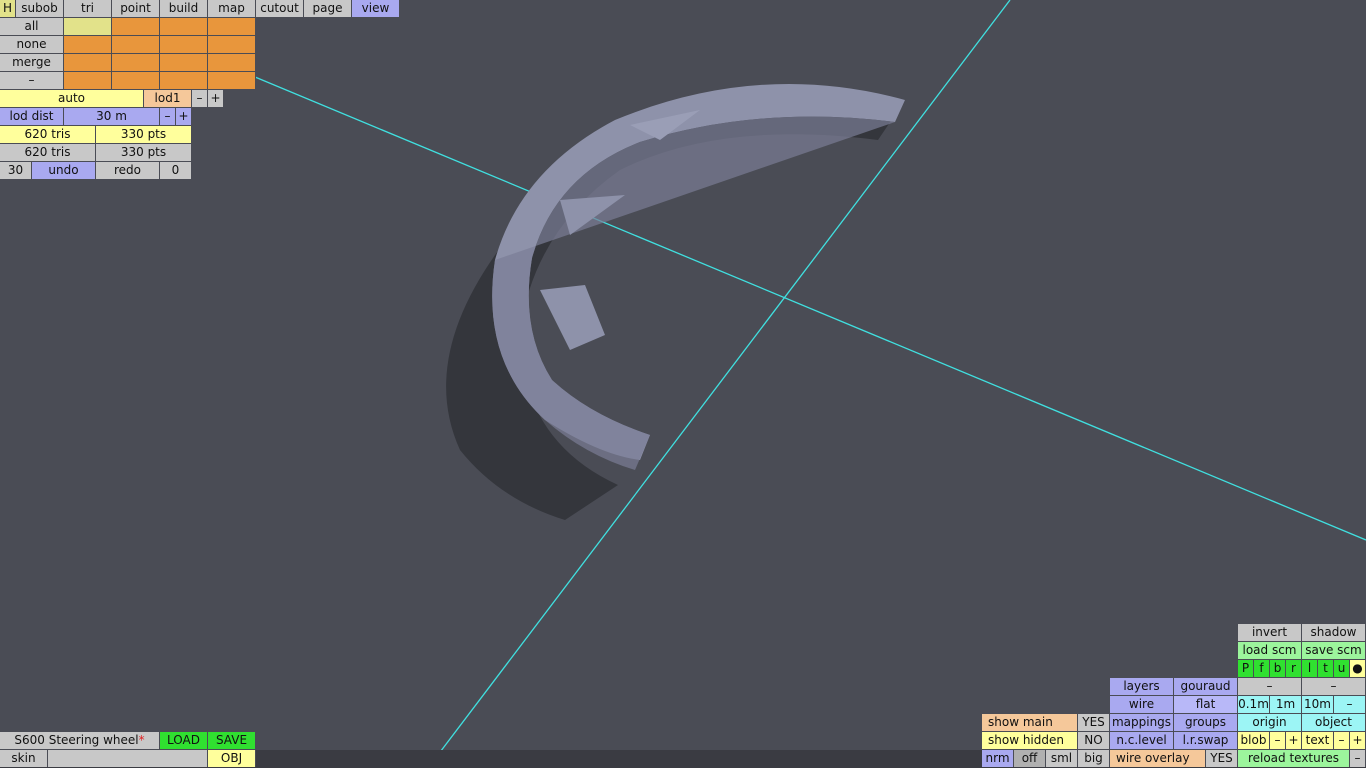 This screenshot has height=768, width=1366. What do you see at coordinates (64, 170) in the screenshot?
I see `undo-button: undo` at bounding box center [64, 170].